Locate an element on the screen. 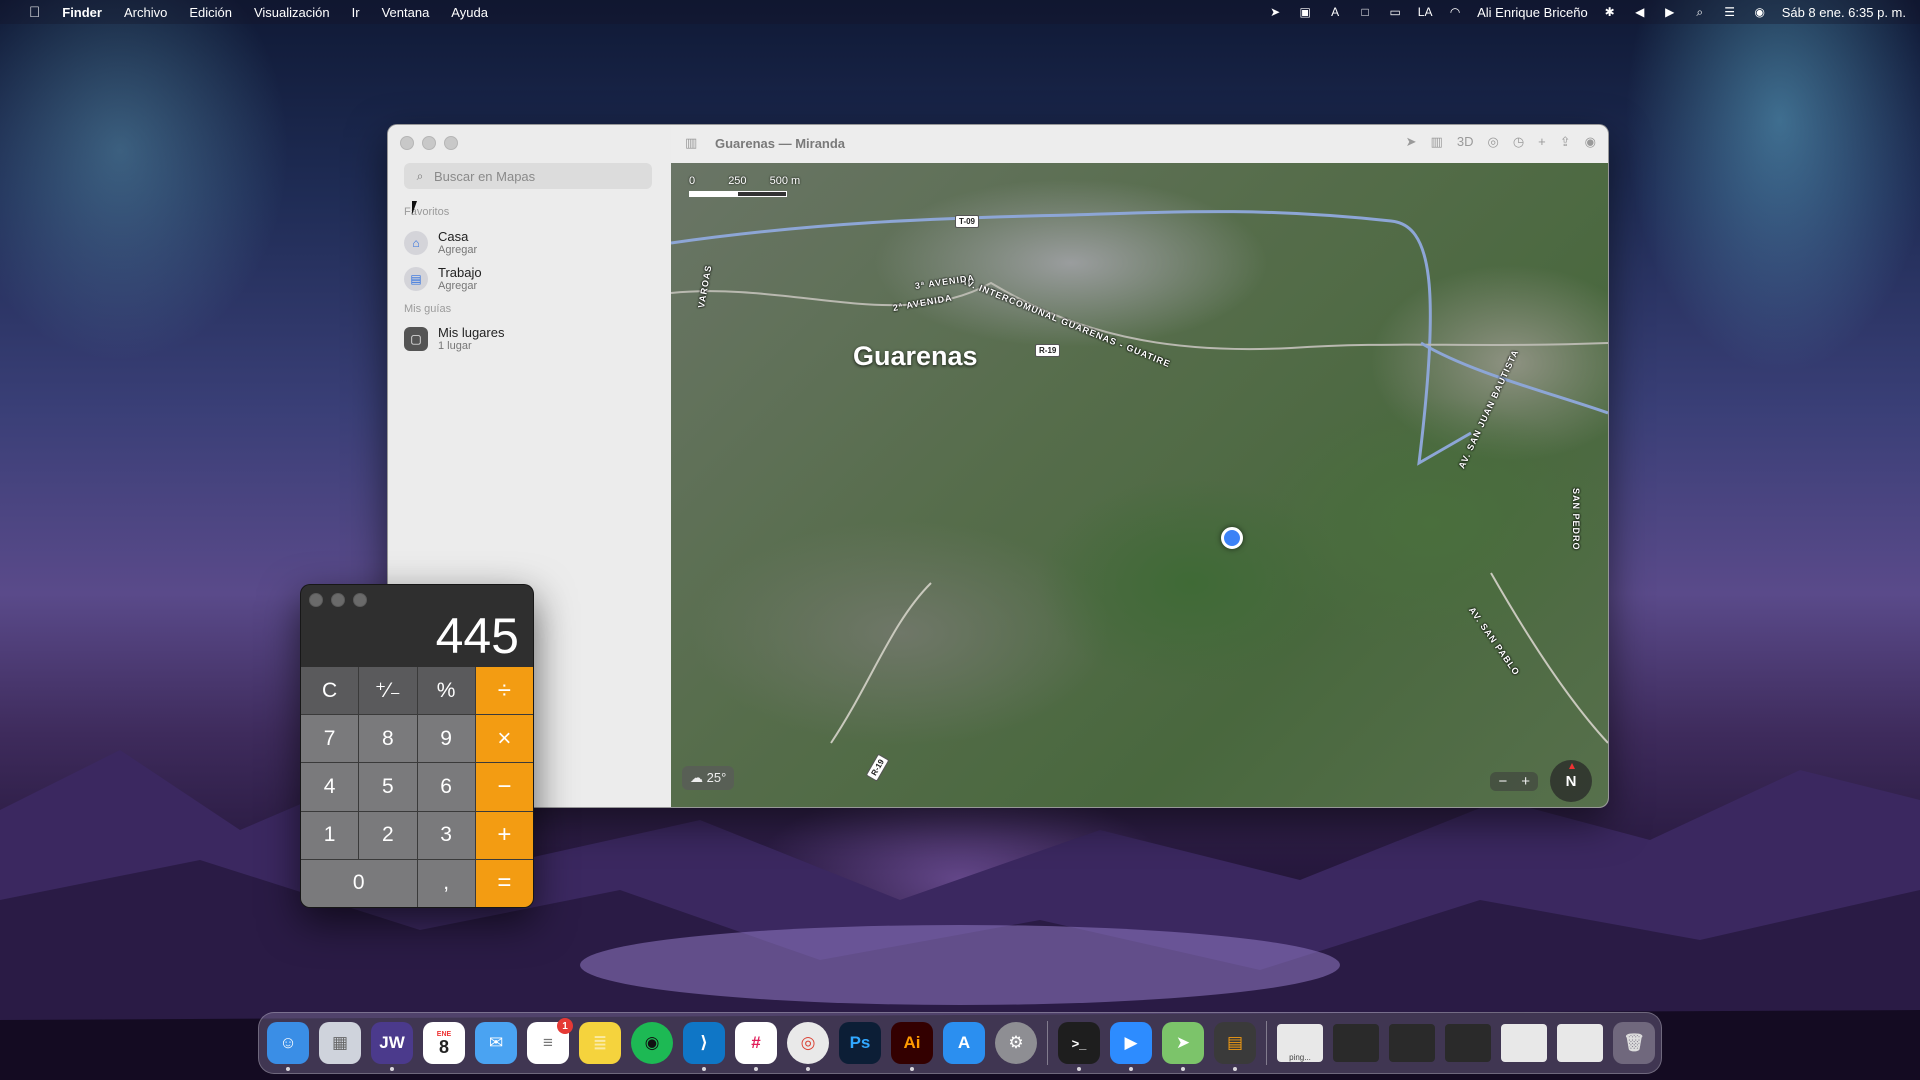  dock-calculator: ▤ is located at coordinates (1235, 1046).